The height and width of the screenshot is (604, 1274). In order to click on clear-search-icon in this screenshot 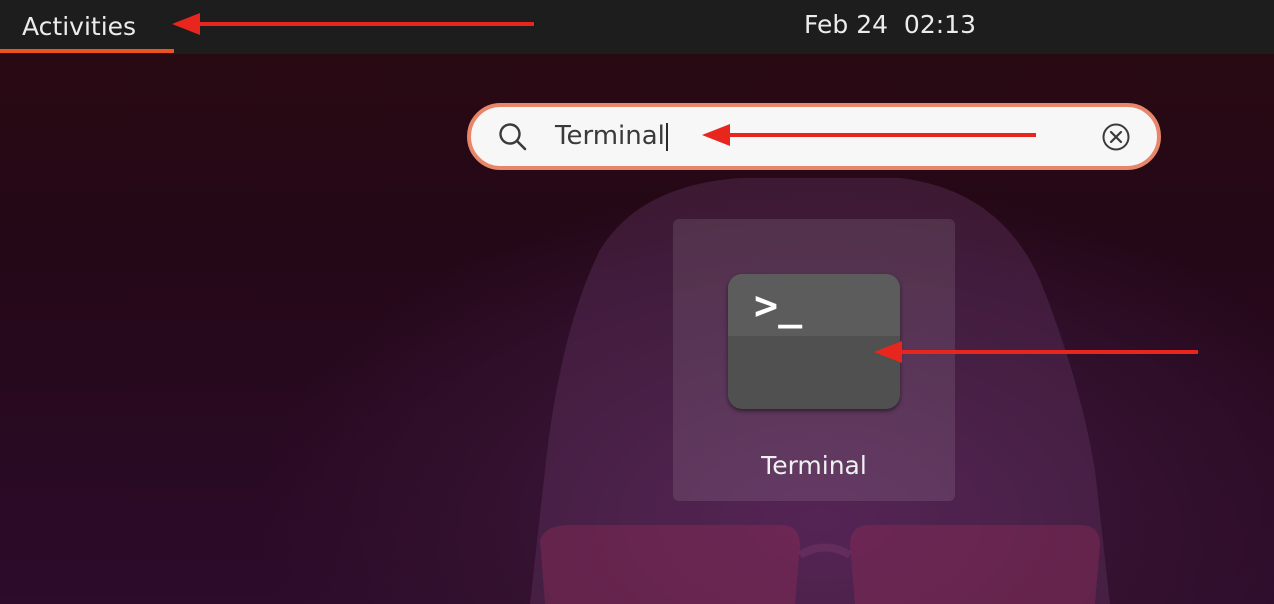, I will do `click(1116, 137)`.